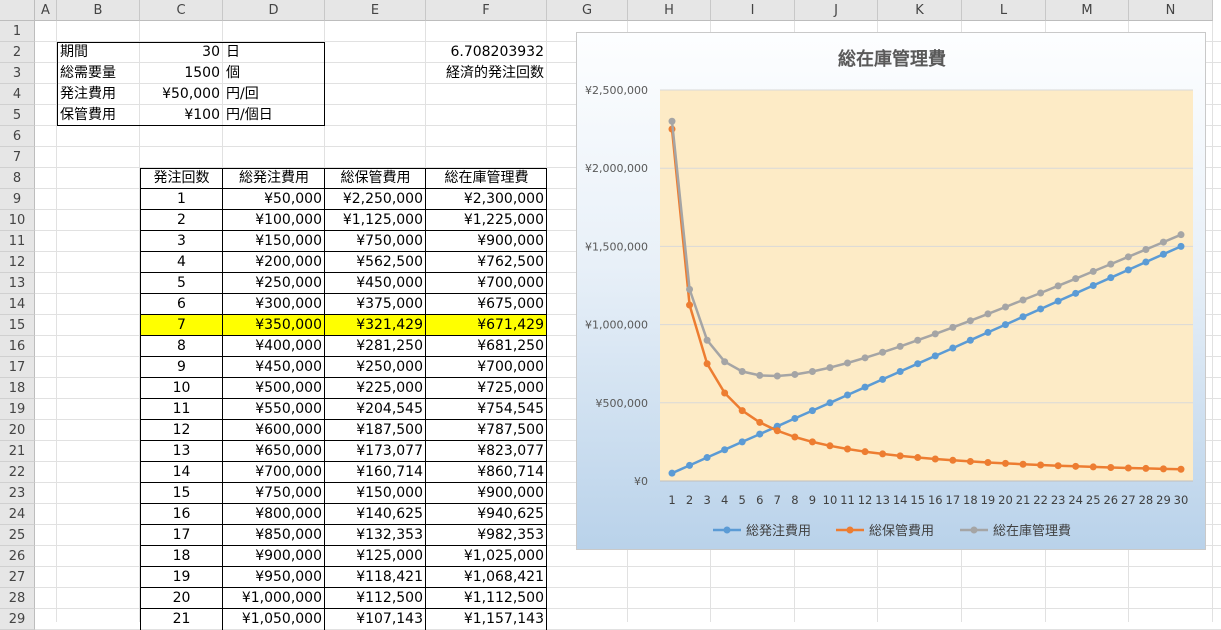 The width and height of the screenshot is (1221, 630). What do you see at coordinates (17, 514) in the screenshot?
I see `row-header-24: 24` at bounding box center [17, 514].